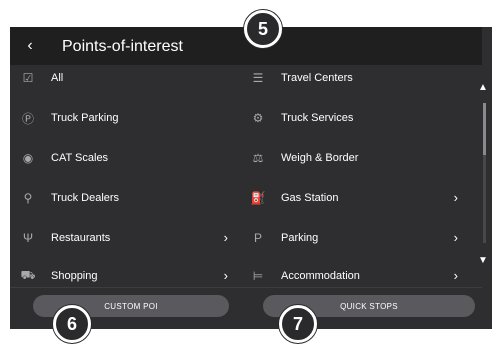 This screenshot has width=492, height=345. Describe the element at coordinates (320, 158) in the screenshot. I see `poi-label: Weigh & Border` at that location.